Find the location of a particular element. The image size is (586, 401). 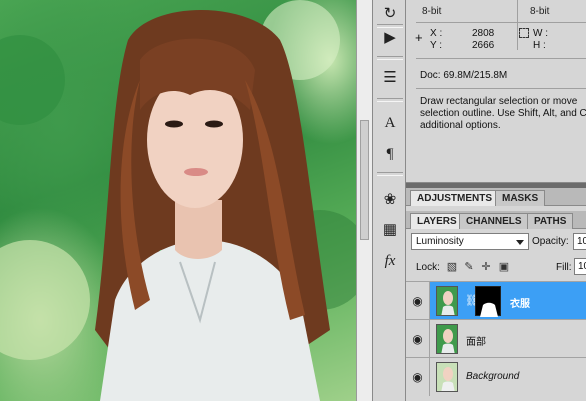

x-value: 2808 is located at coordinates (483, 33).